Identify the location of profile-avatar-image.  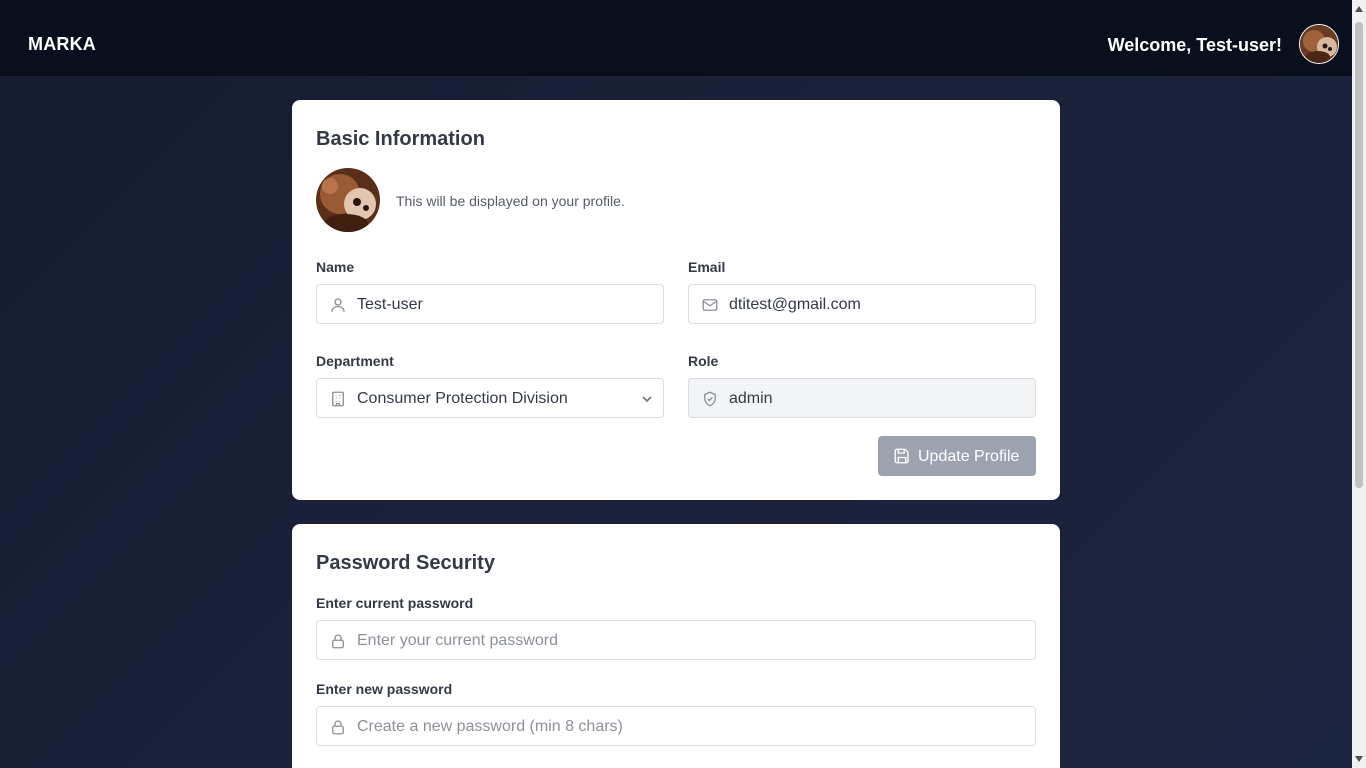
(348, 200).